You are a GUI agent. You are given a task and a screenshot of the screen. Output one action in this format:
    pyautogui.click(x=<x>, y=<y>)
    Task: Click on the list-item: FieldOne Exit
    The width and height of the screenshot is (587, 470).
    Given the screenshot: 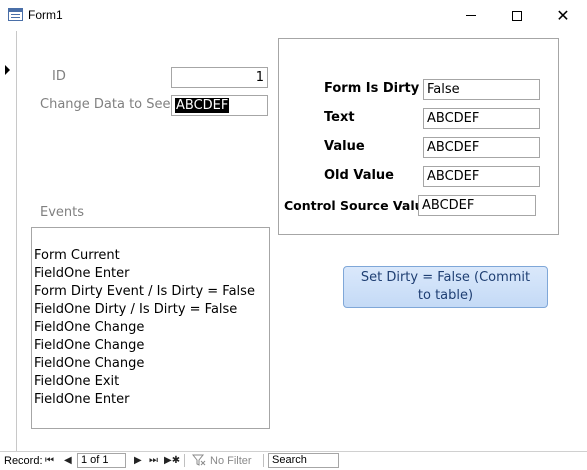 What is the action you would take?
    pyautogui.click(x=77, y=381)
    